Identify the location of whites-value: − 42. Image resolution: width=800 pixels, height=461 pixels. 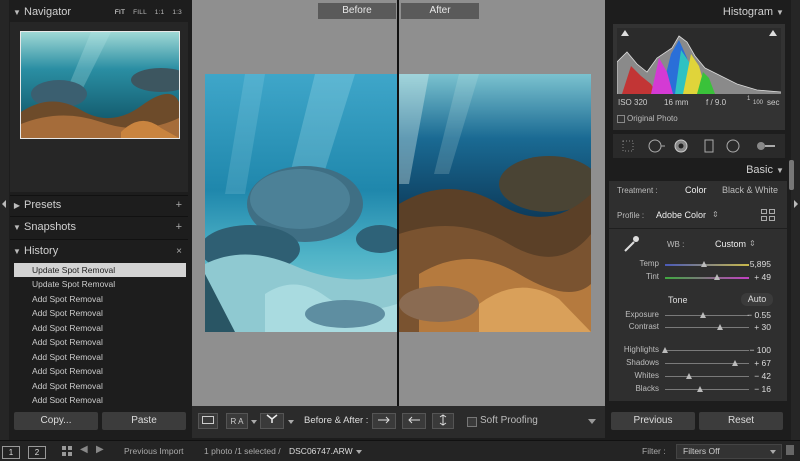
(755, 376).